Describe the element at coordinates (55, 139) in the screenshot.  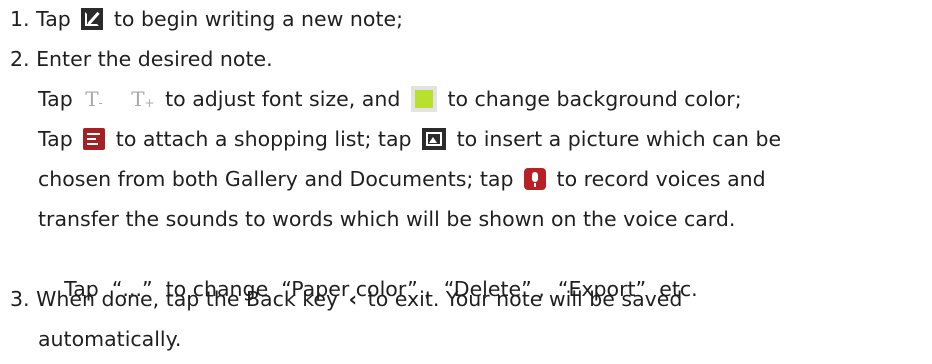
I see `attach-line-tap: Tap` at that location.